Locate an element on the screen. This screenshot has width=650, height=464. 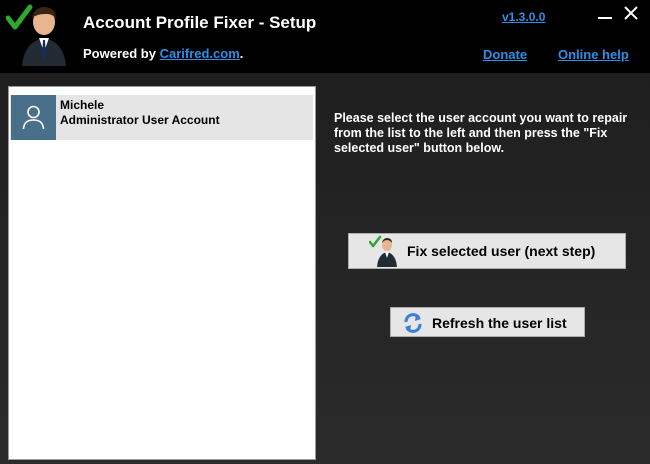
refresh-user-list-button: Refresh the user list is located at coordinates (487, 322).